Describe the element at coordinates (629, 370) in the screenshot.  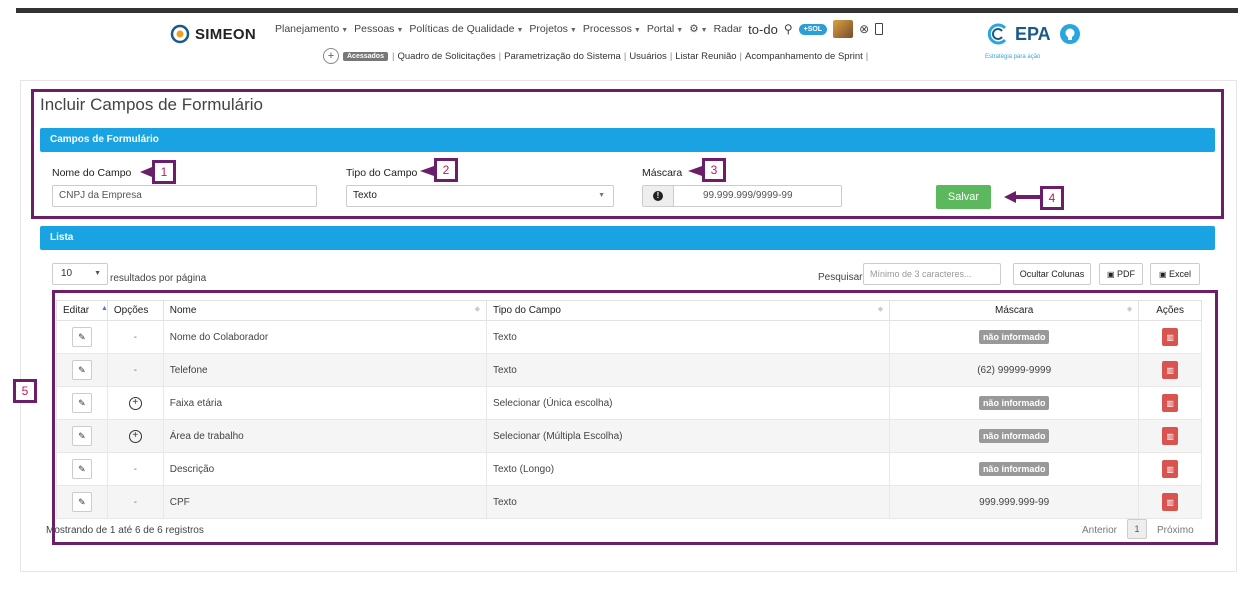
I see `table-row: ✎ - Telefone Texto (62) 99999-9999 ▥` at that location.